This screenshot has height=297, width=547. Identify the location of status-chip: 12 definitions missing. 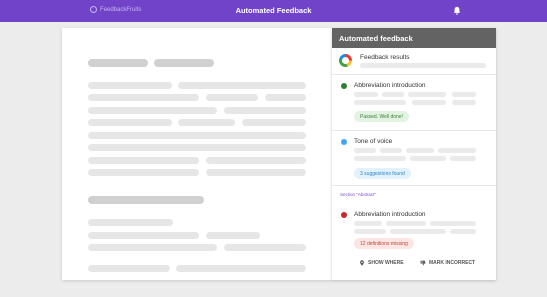
(384, 243).